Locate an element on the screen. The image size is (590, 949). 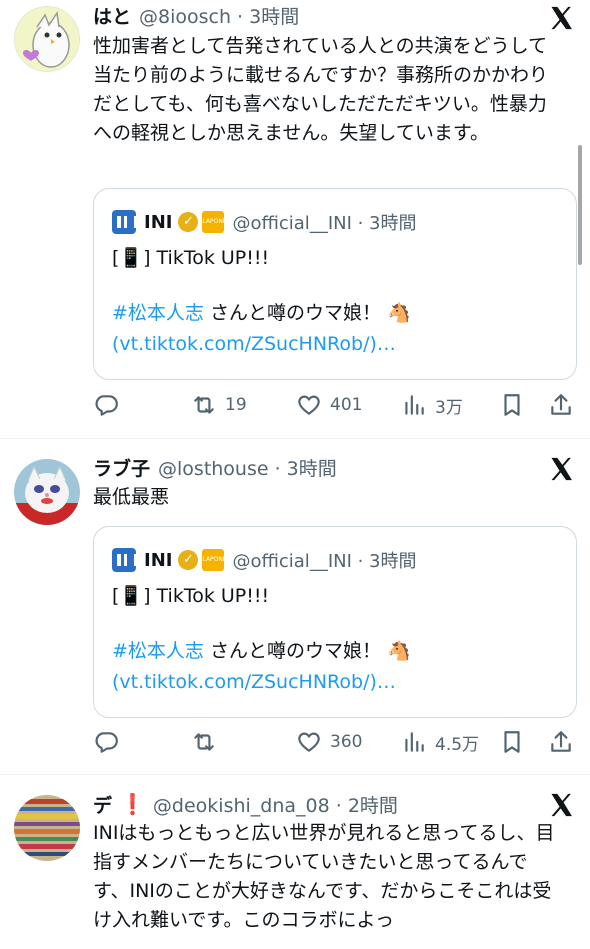
handle-and-time: @deokishi_dna_08 · 2時間 is located at coordinates (275, 804).